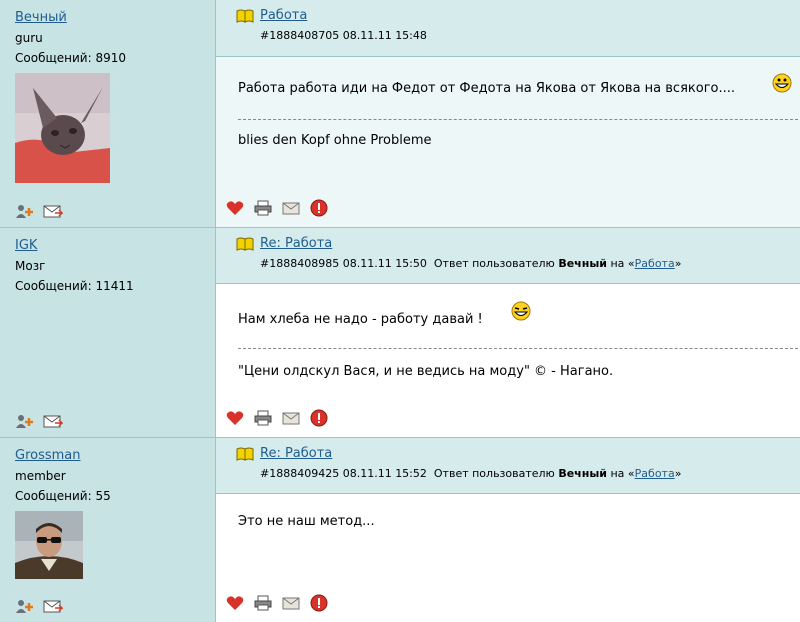 The width and height of the screenshot is (800, 622). Describe the element at coordinates (115, 245) in the screenshot. I see `author-name-link: IGK` at that location.